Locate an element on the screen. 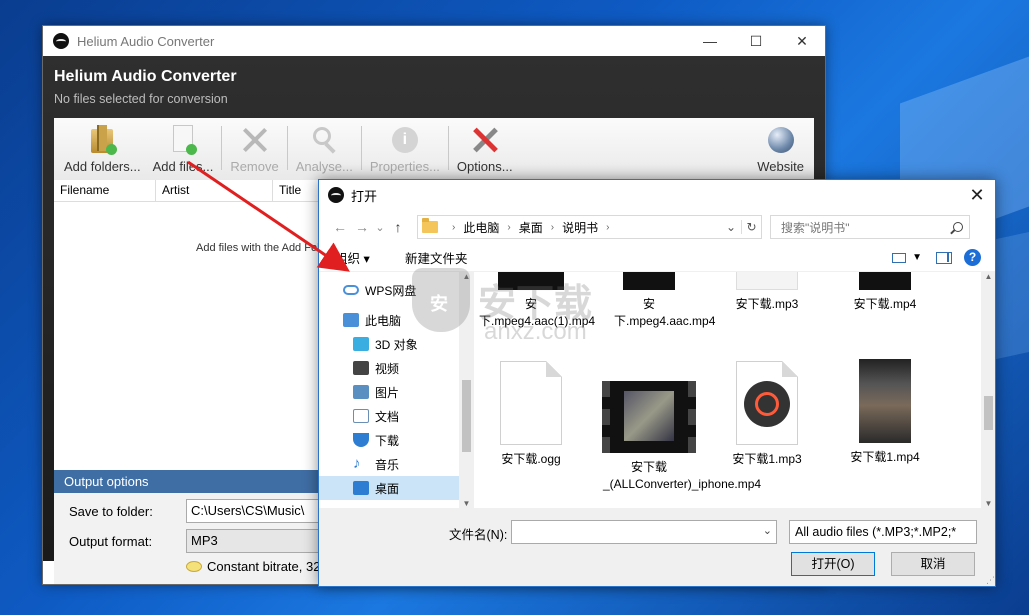 The image size is (1029, 615). file-item: 安下载.ogg is located at coordinates (531, 414).